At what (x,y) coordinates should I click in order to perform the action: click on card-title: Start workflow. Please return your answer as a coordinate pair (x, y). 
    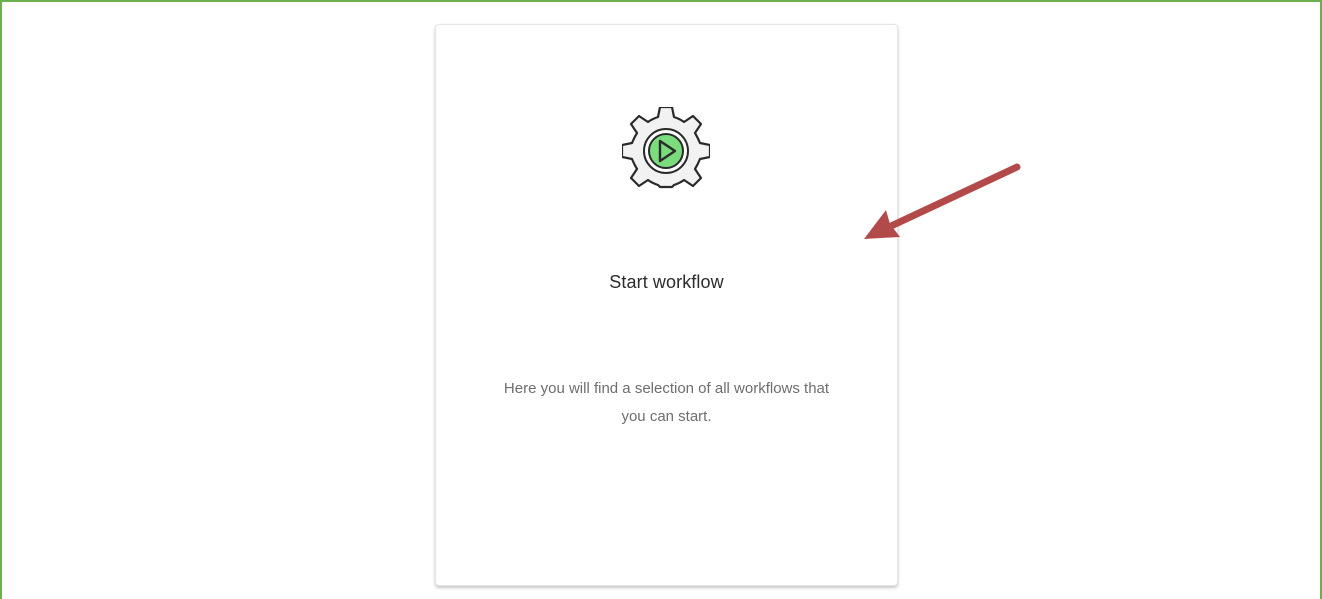
    Looking at the image, I should click on (666, 282).